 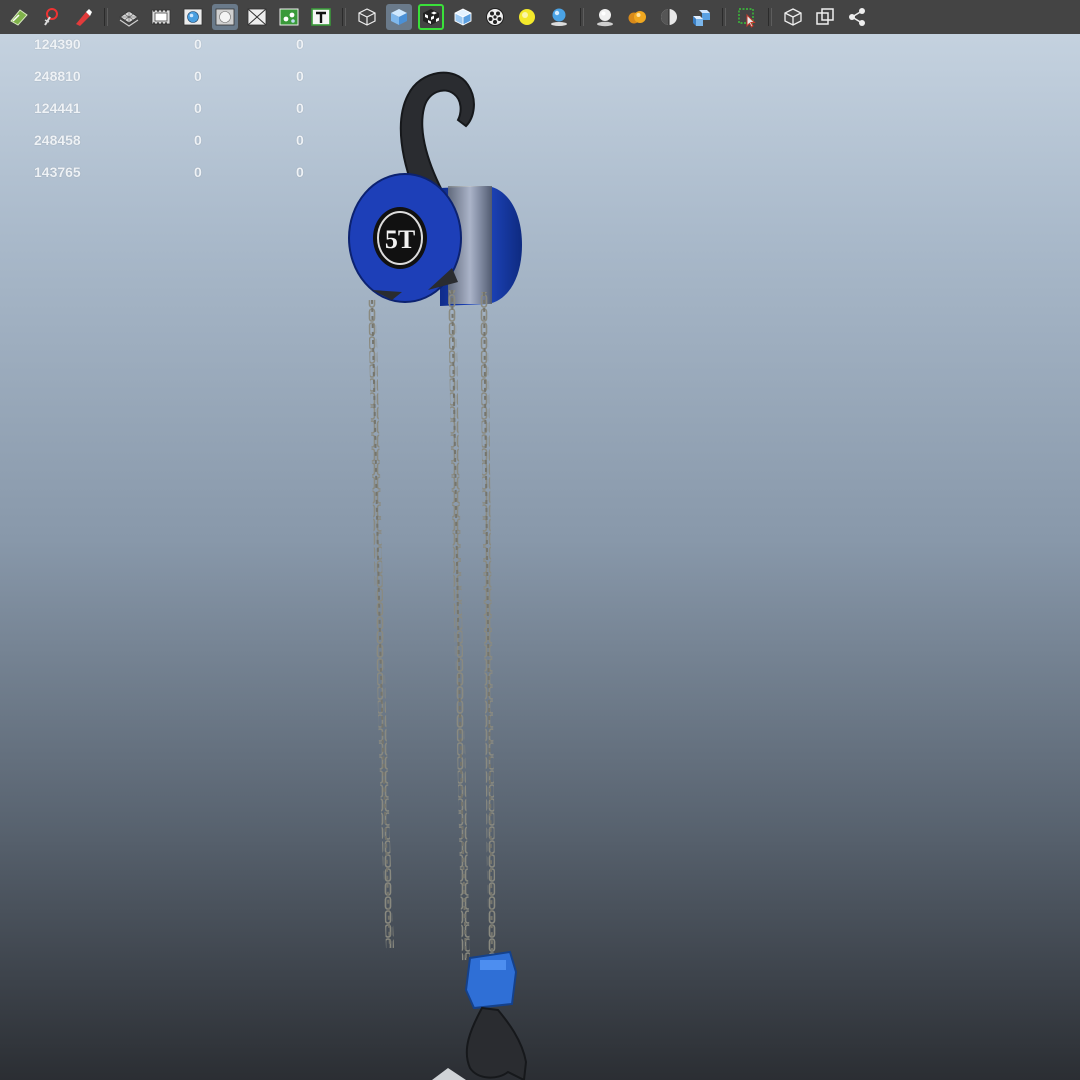 I want to click on select-camera-icon, so click(x=19, y=17).